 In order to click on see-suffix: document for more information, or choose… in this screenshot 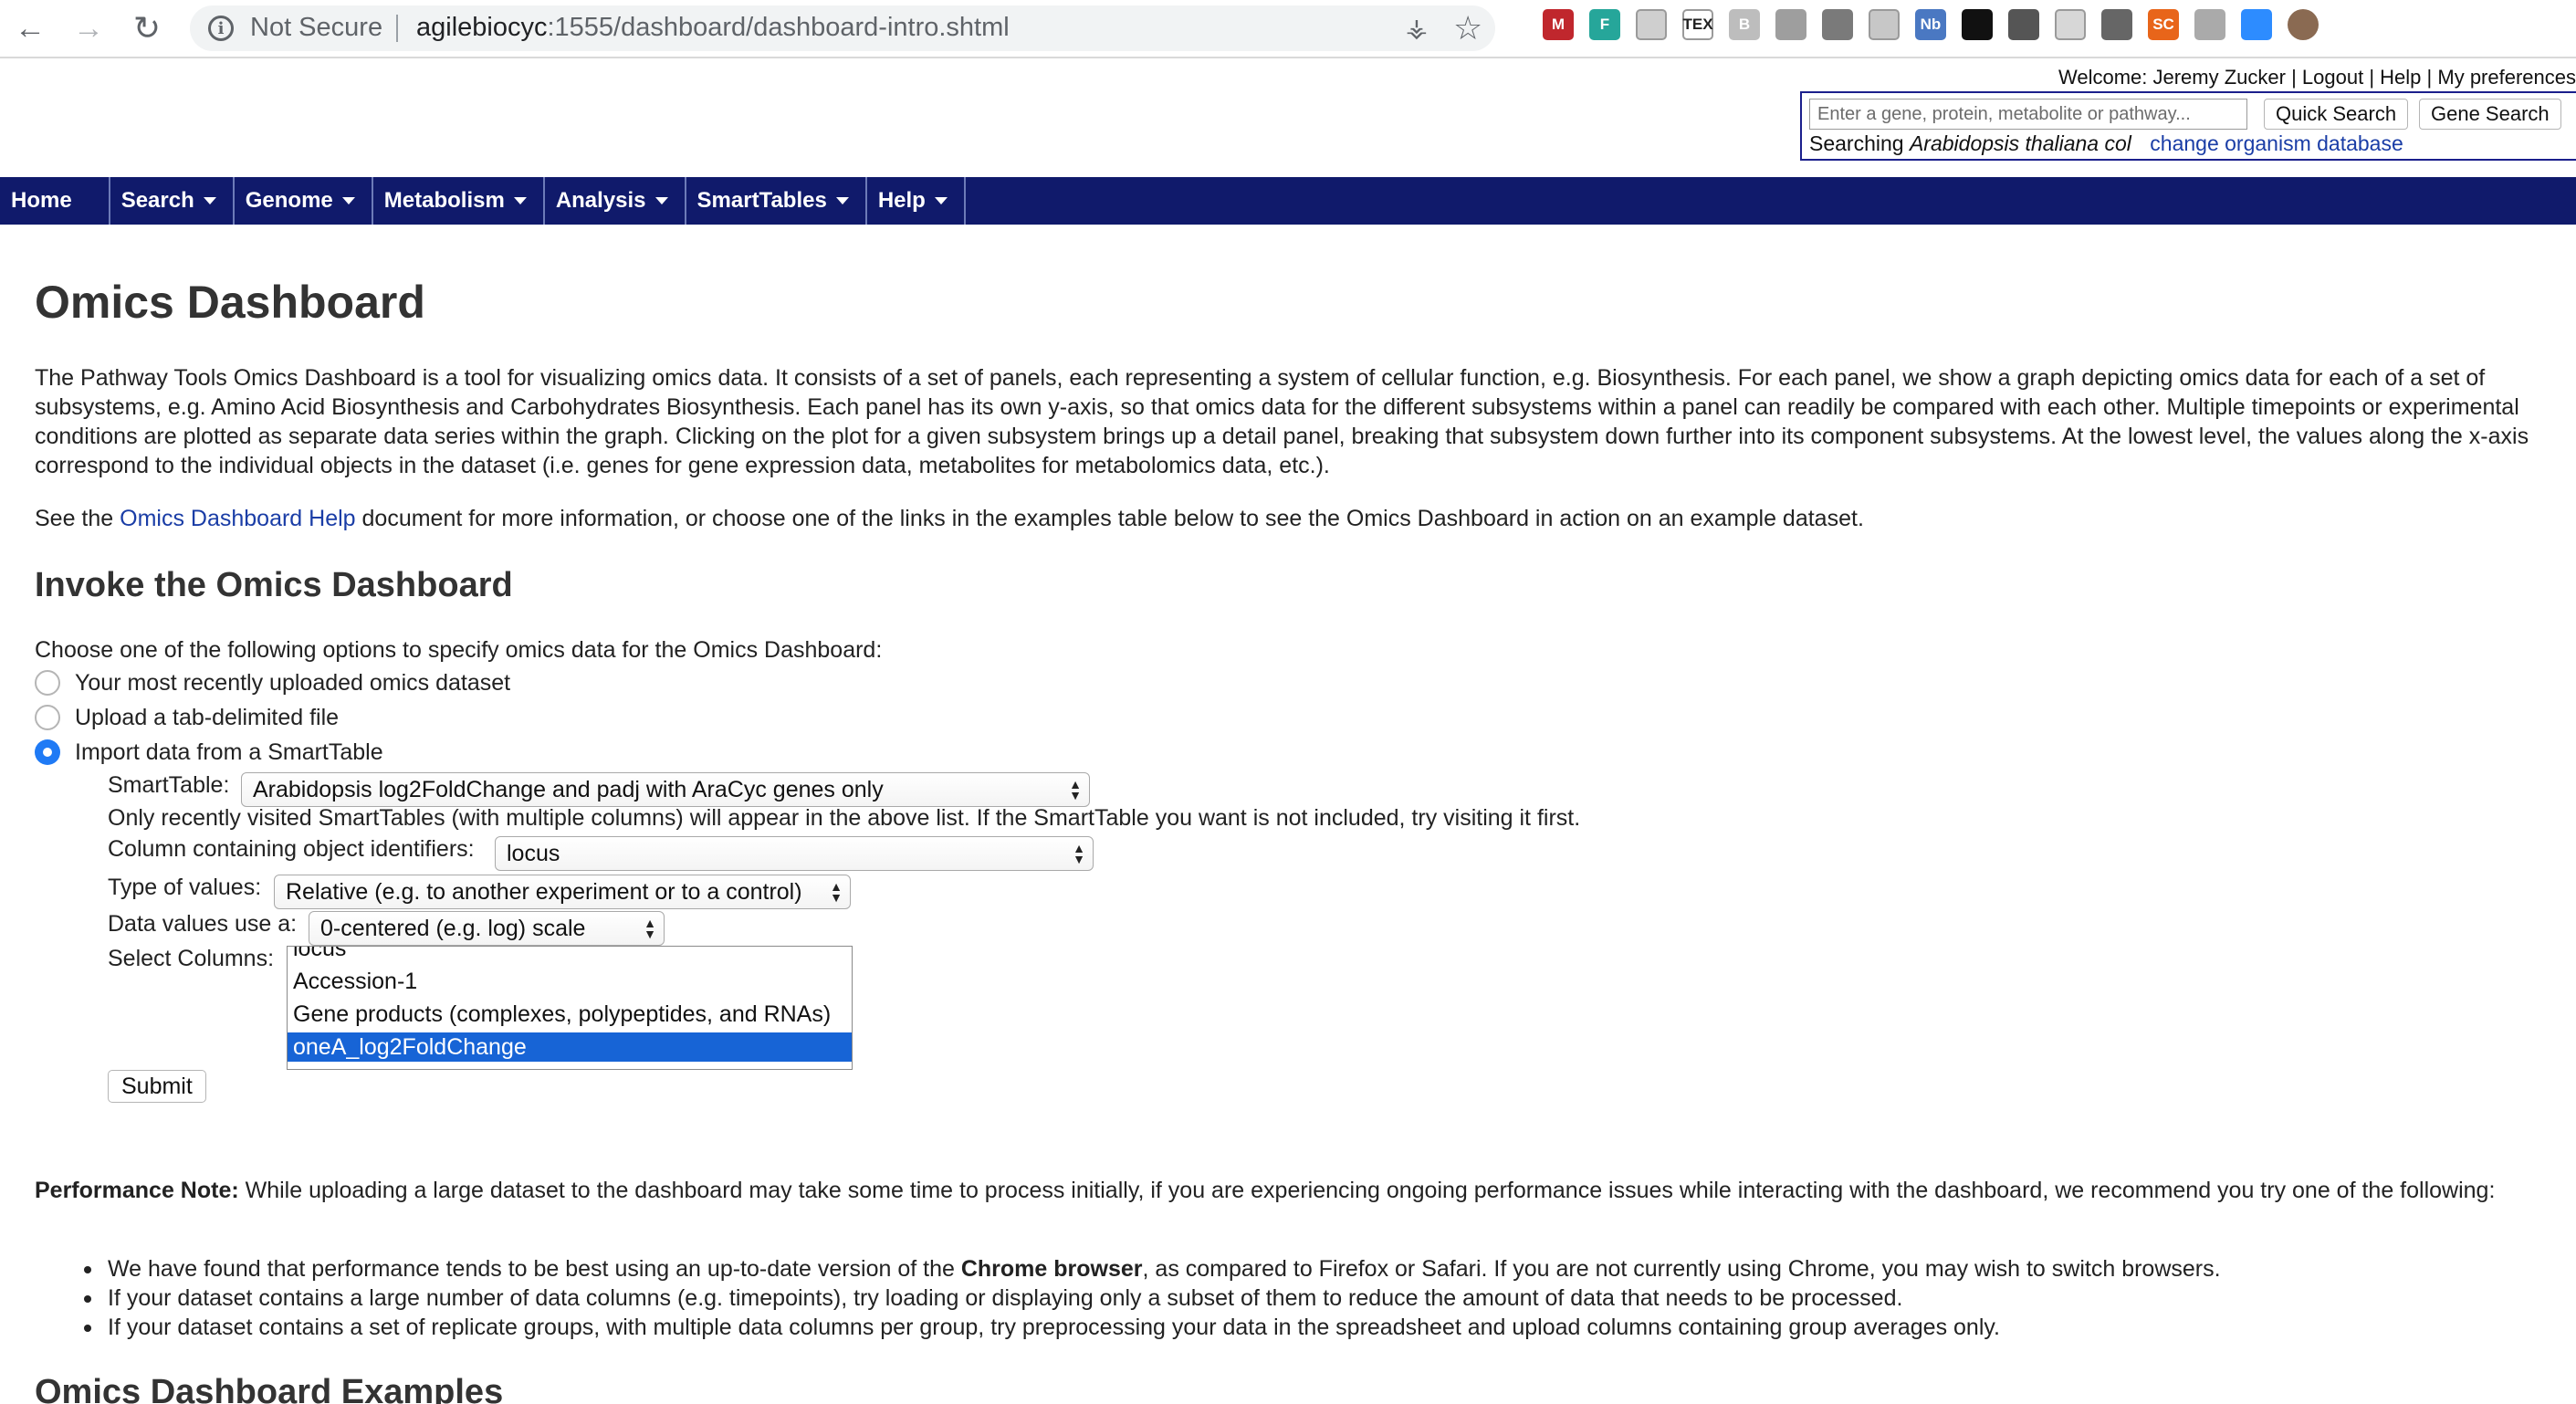, I will do `click(1109, 518)`.